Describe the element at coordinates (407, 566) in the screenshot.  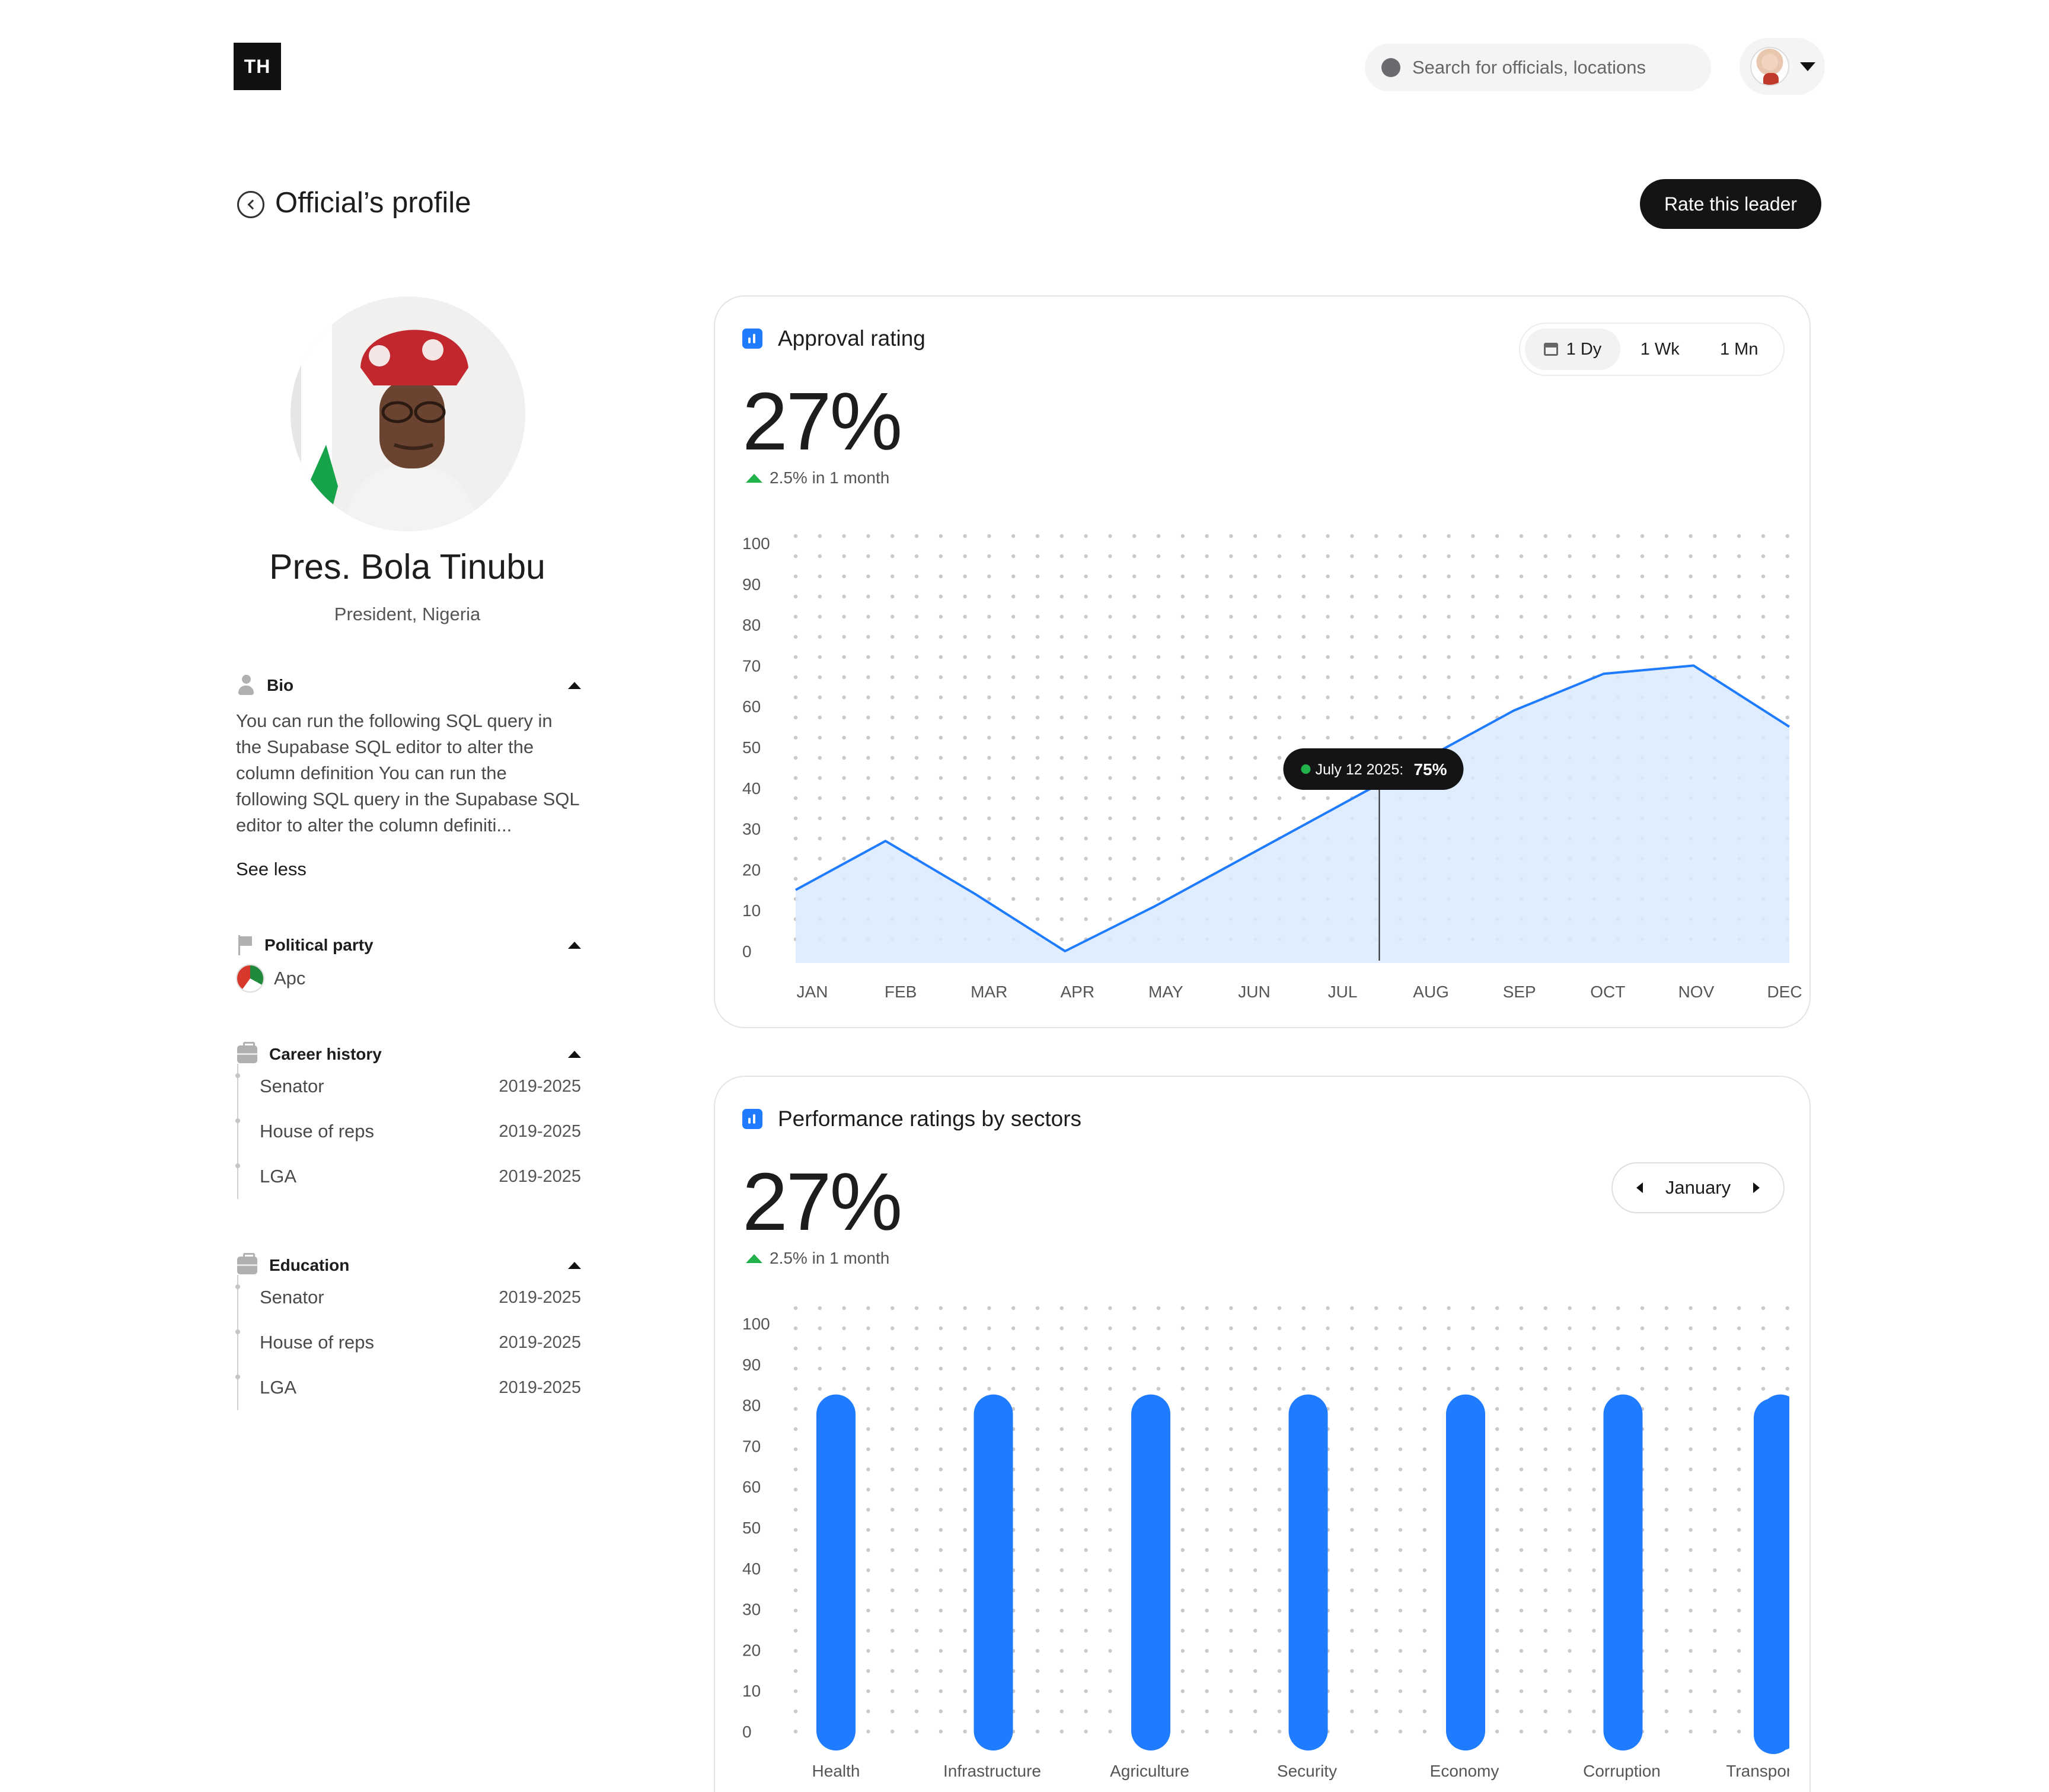
I see `official-name: Pres. Bola Tinubu` at that location.